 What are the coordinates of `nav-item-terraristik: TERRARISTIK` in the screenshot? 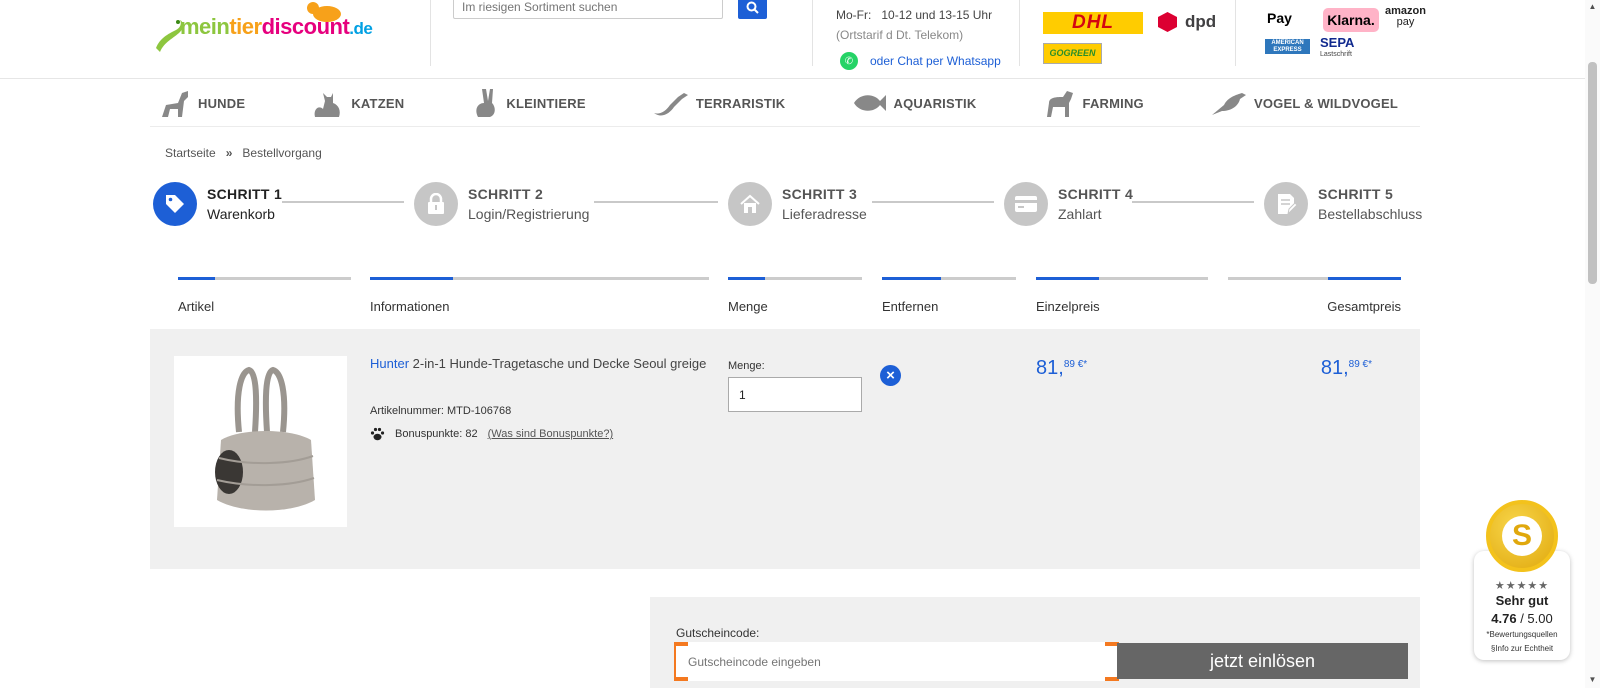 It's located at (719, 103).